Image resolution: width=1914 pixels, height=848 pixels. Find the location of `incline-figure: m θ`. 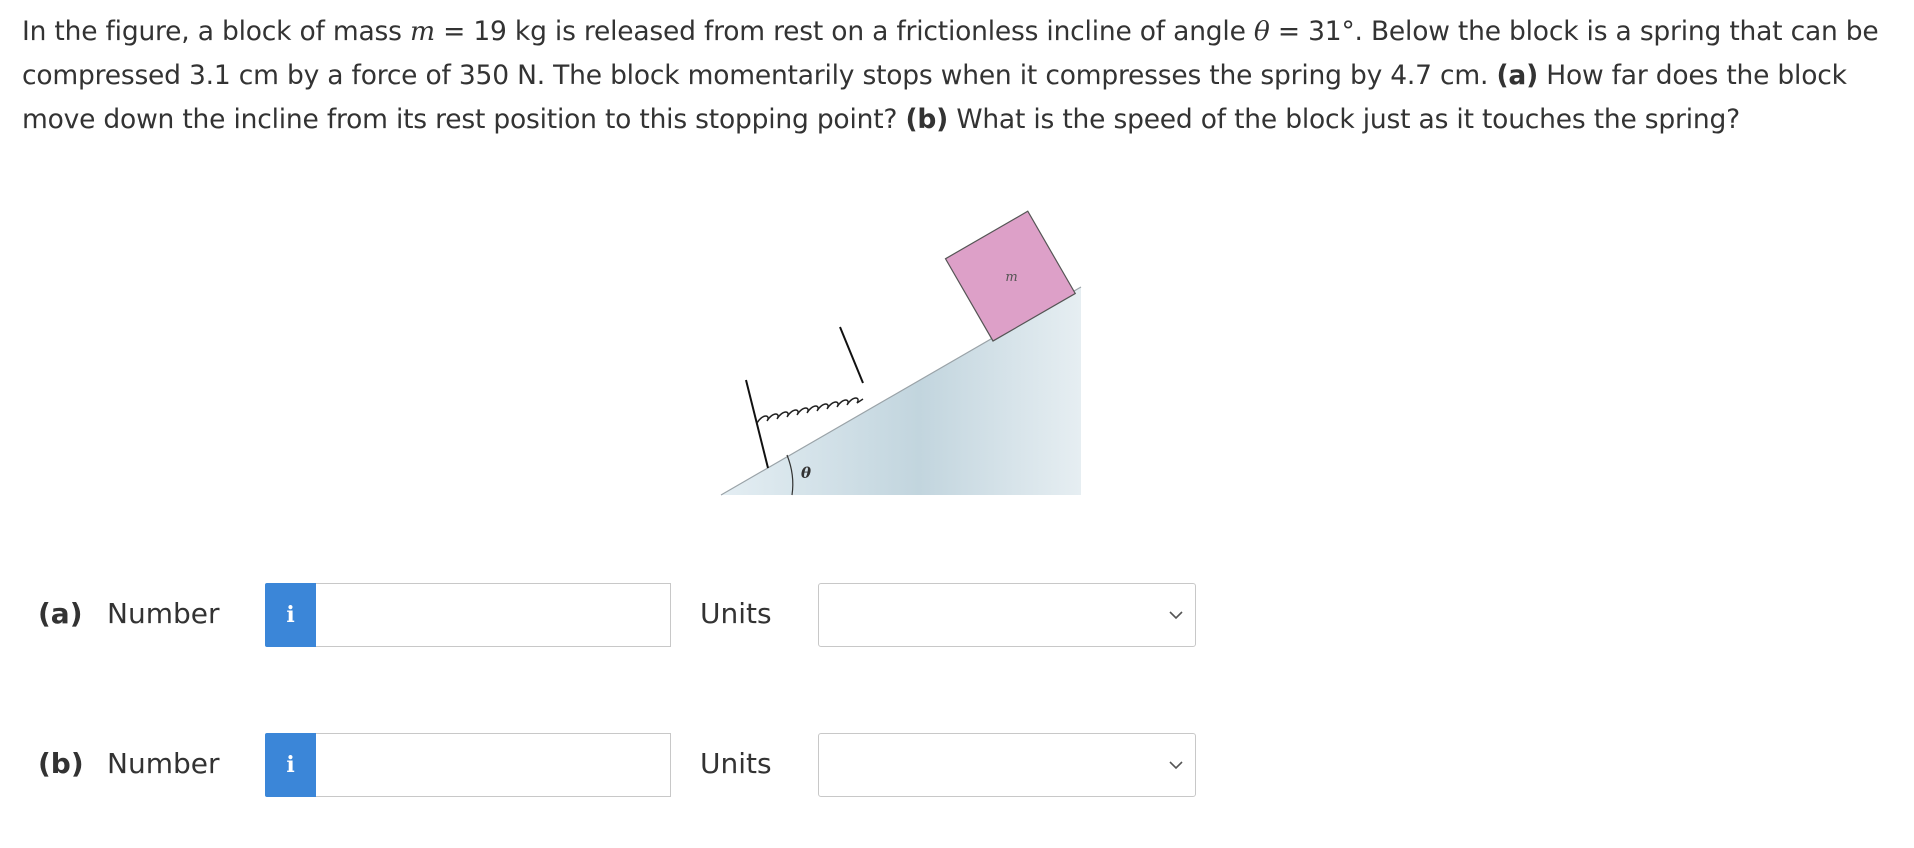

incline-figure: m θ is located at coordinates (901, 353).